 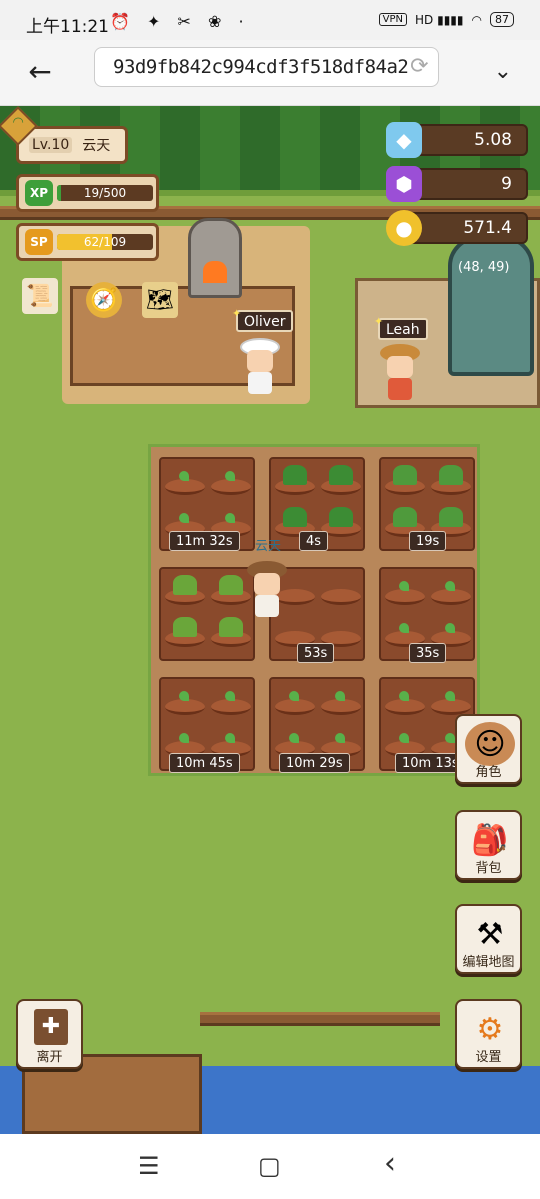 What do you see at coordinates (390, 1163) in the screenshot?
I see `back-icon: ‹` at bounding box center [390, 1163].